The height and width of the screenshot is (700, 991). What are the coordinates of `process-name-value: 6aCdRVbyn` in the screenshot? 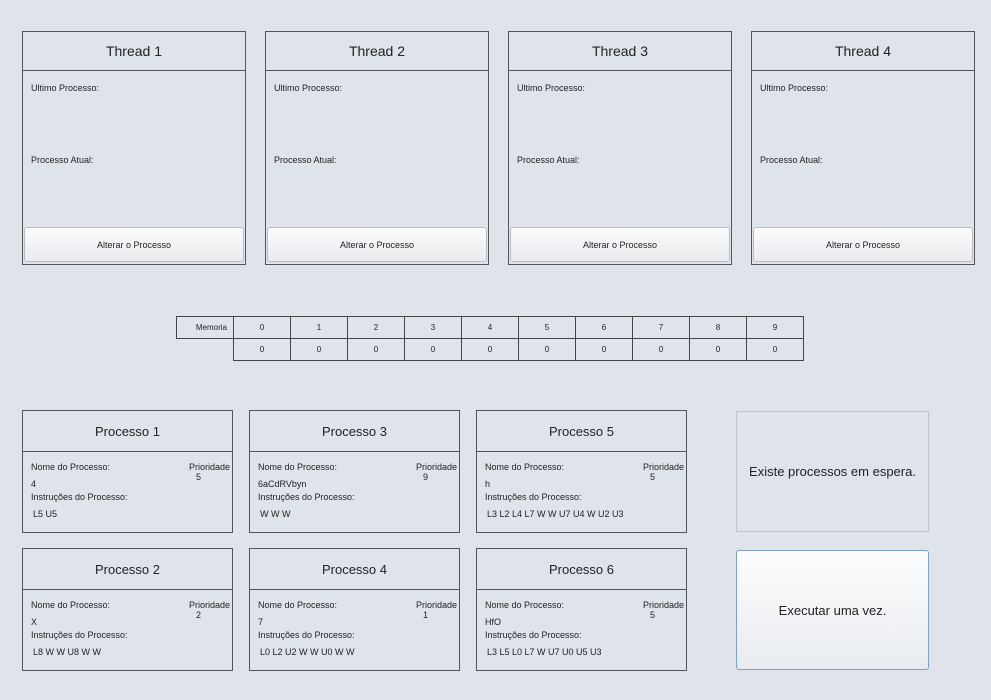 It's located at (282, 484).